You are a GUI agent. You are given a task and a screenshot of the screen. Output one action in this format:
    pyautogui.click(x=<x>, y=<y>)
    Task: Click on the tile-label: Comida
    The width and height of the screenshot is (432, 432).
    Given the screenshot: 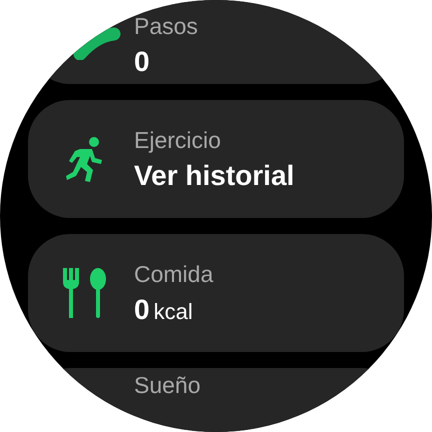 What is the action you would take?
    pyautogui.click(x=174, y=274)
    